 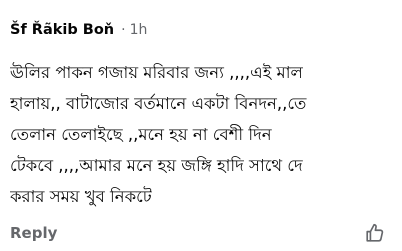 I want to click on comment-text-line: করার সময় খুব নিকটে, so click(x=81, y=196).